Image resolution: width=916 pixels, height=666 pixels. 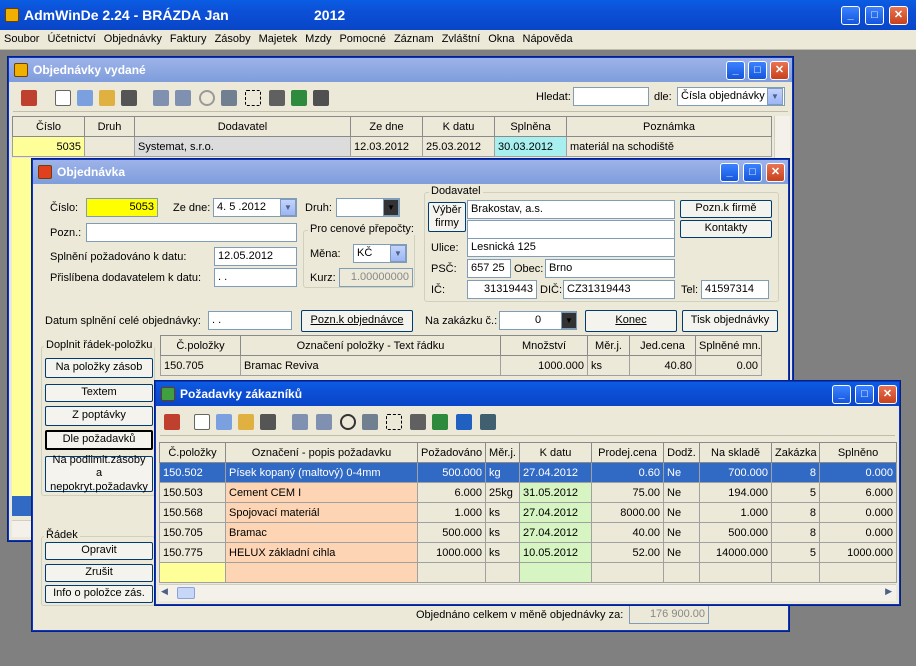 I want to click on empty-row, so click(x=528, y=572).